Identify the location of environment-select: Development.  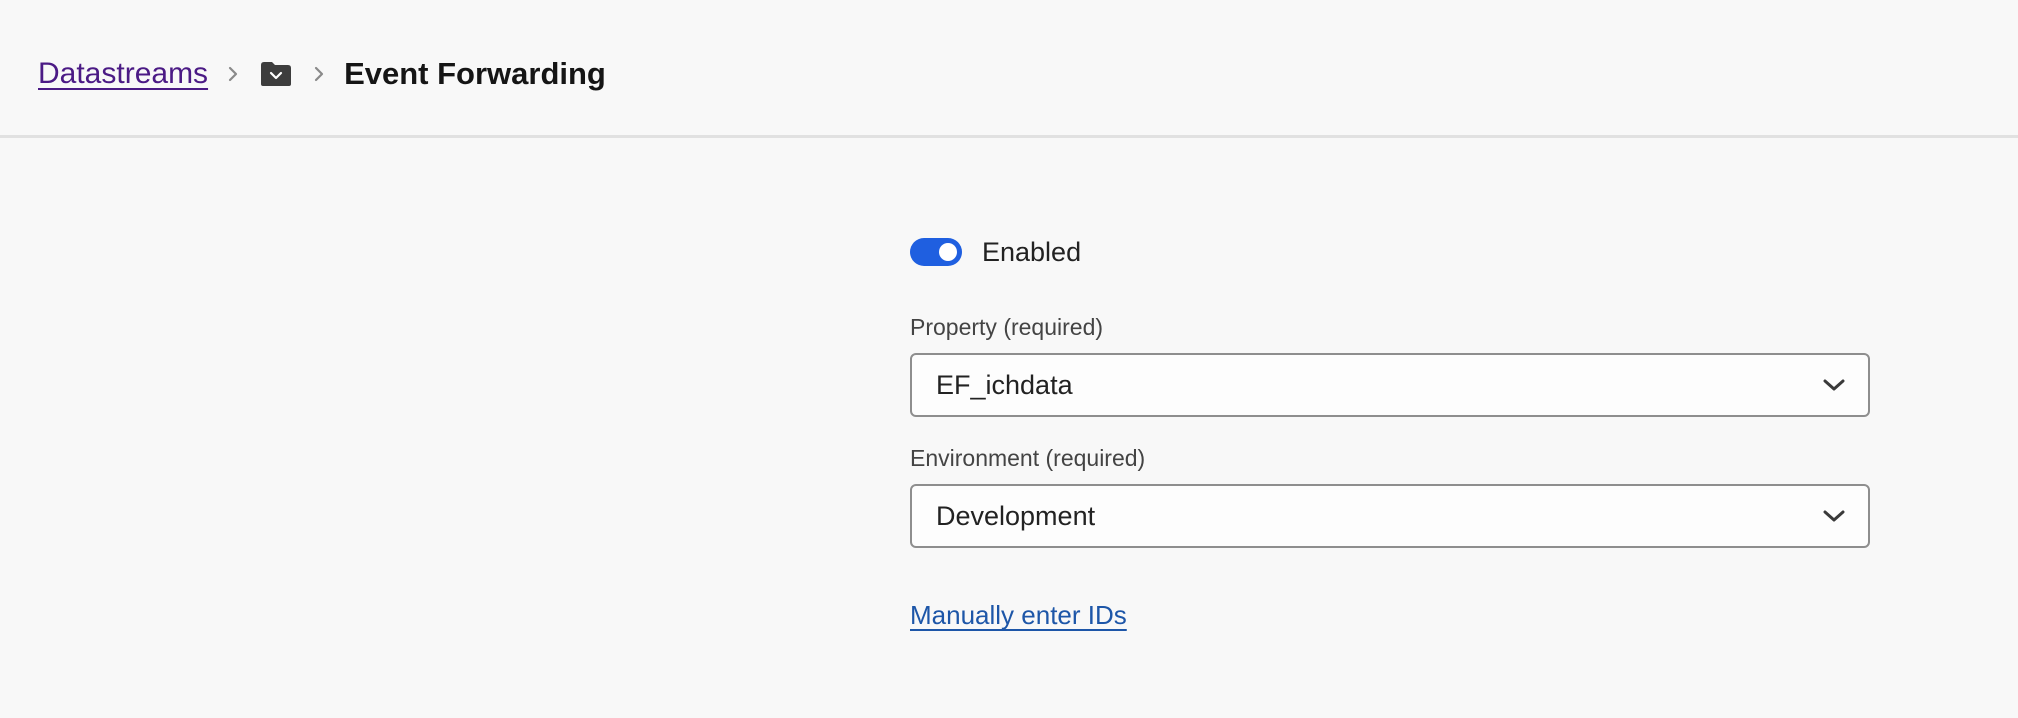
(1390, 516).